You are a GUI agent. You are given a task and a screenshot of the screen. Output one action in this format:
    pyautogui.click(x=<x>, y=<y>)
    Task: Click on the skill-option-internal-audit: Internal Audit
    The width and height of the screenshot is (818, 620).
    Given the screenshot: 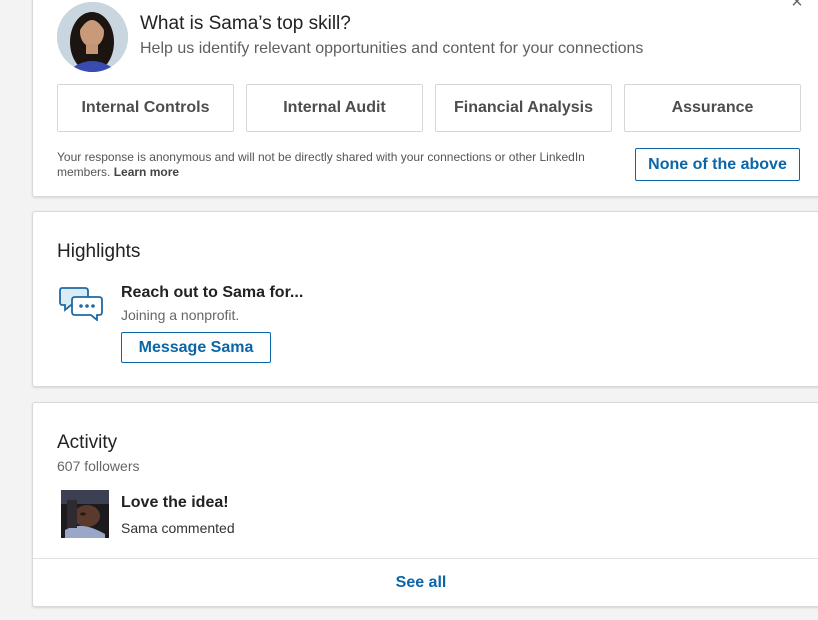 What is the action you would take?
    pyautogui.click(x=334, y=108)
    